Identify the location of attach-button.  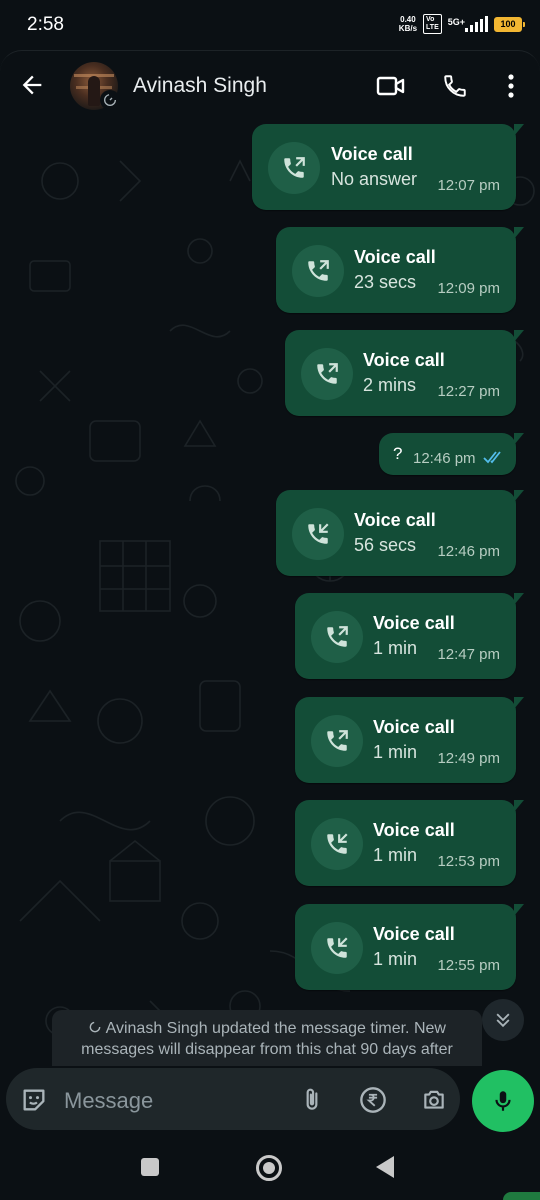
(312, 1100).